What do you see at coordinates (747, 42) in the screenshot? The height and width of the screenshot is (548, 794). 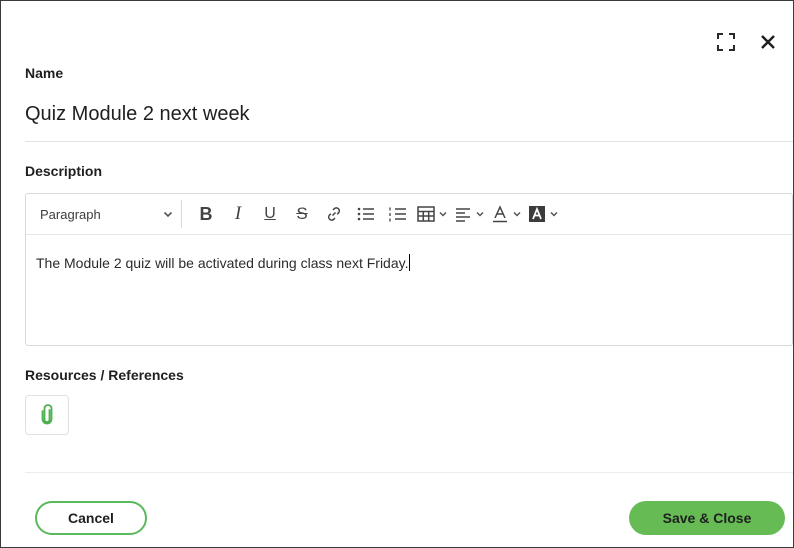 I see `window-controls` at bounding box center [747, 42].